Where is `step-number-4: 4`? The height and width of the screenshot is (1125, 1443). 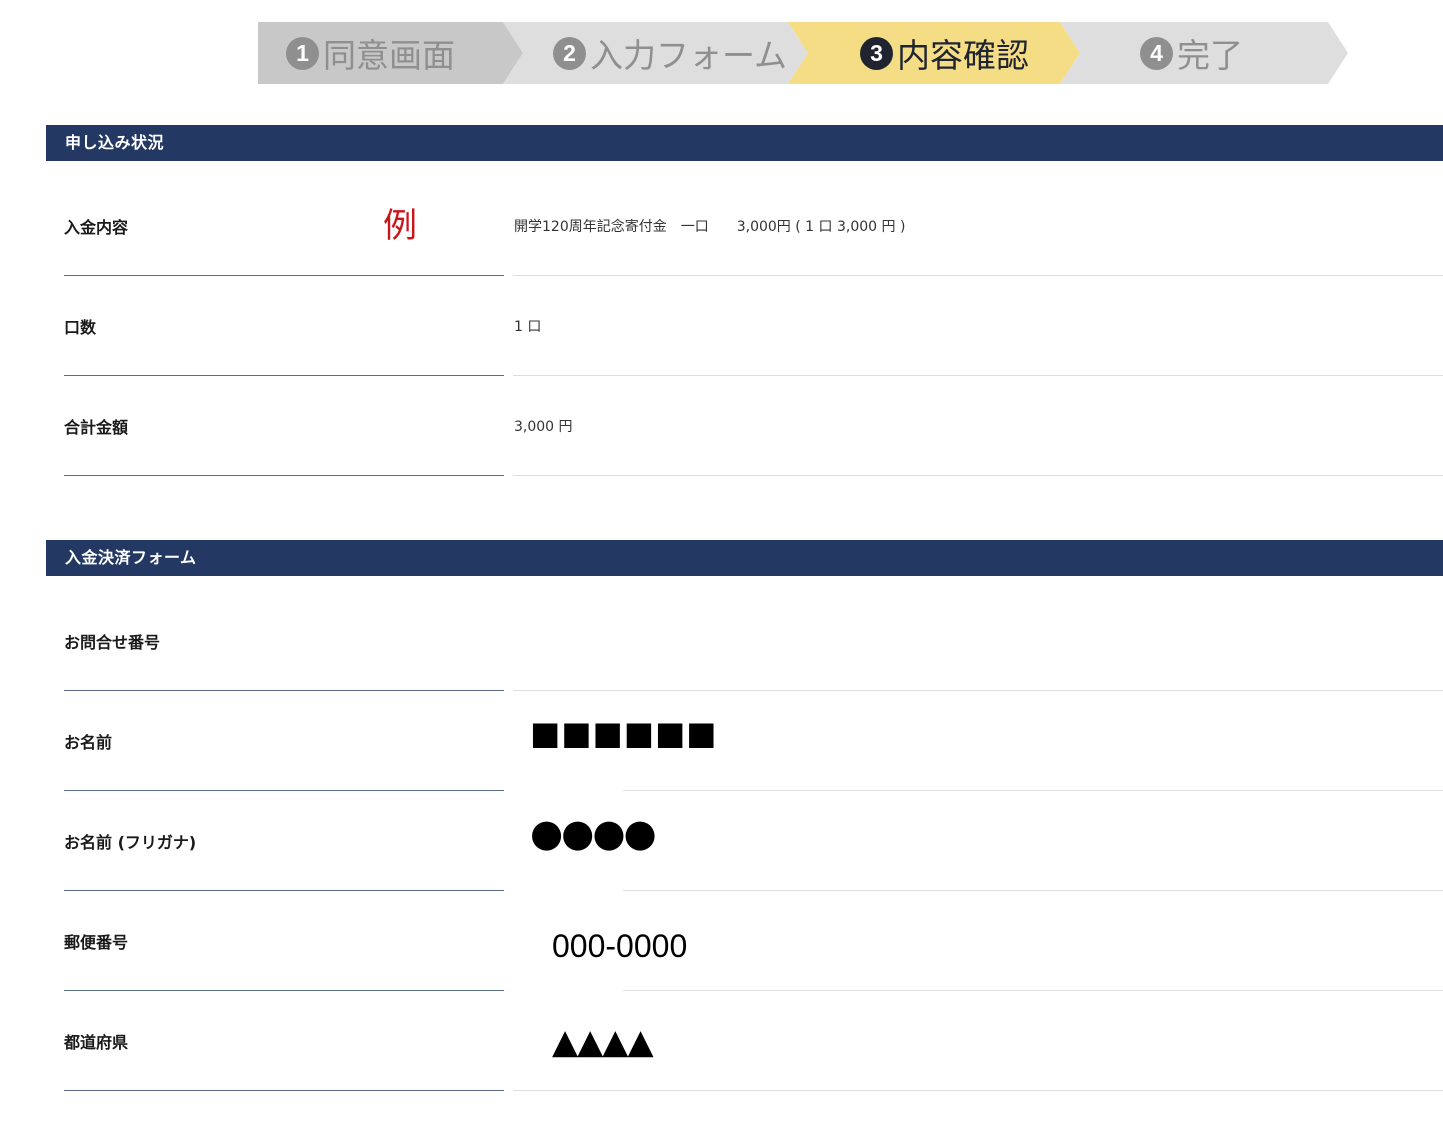
step-number-4: 4 is located at coordinates (1156, 53).